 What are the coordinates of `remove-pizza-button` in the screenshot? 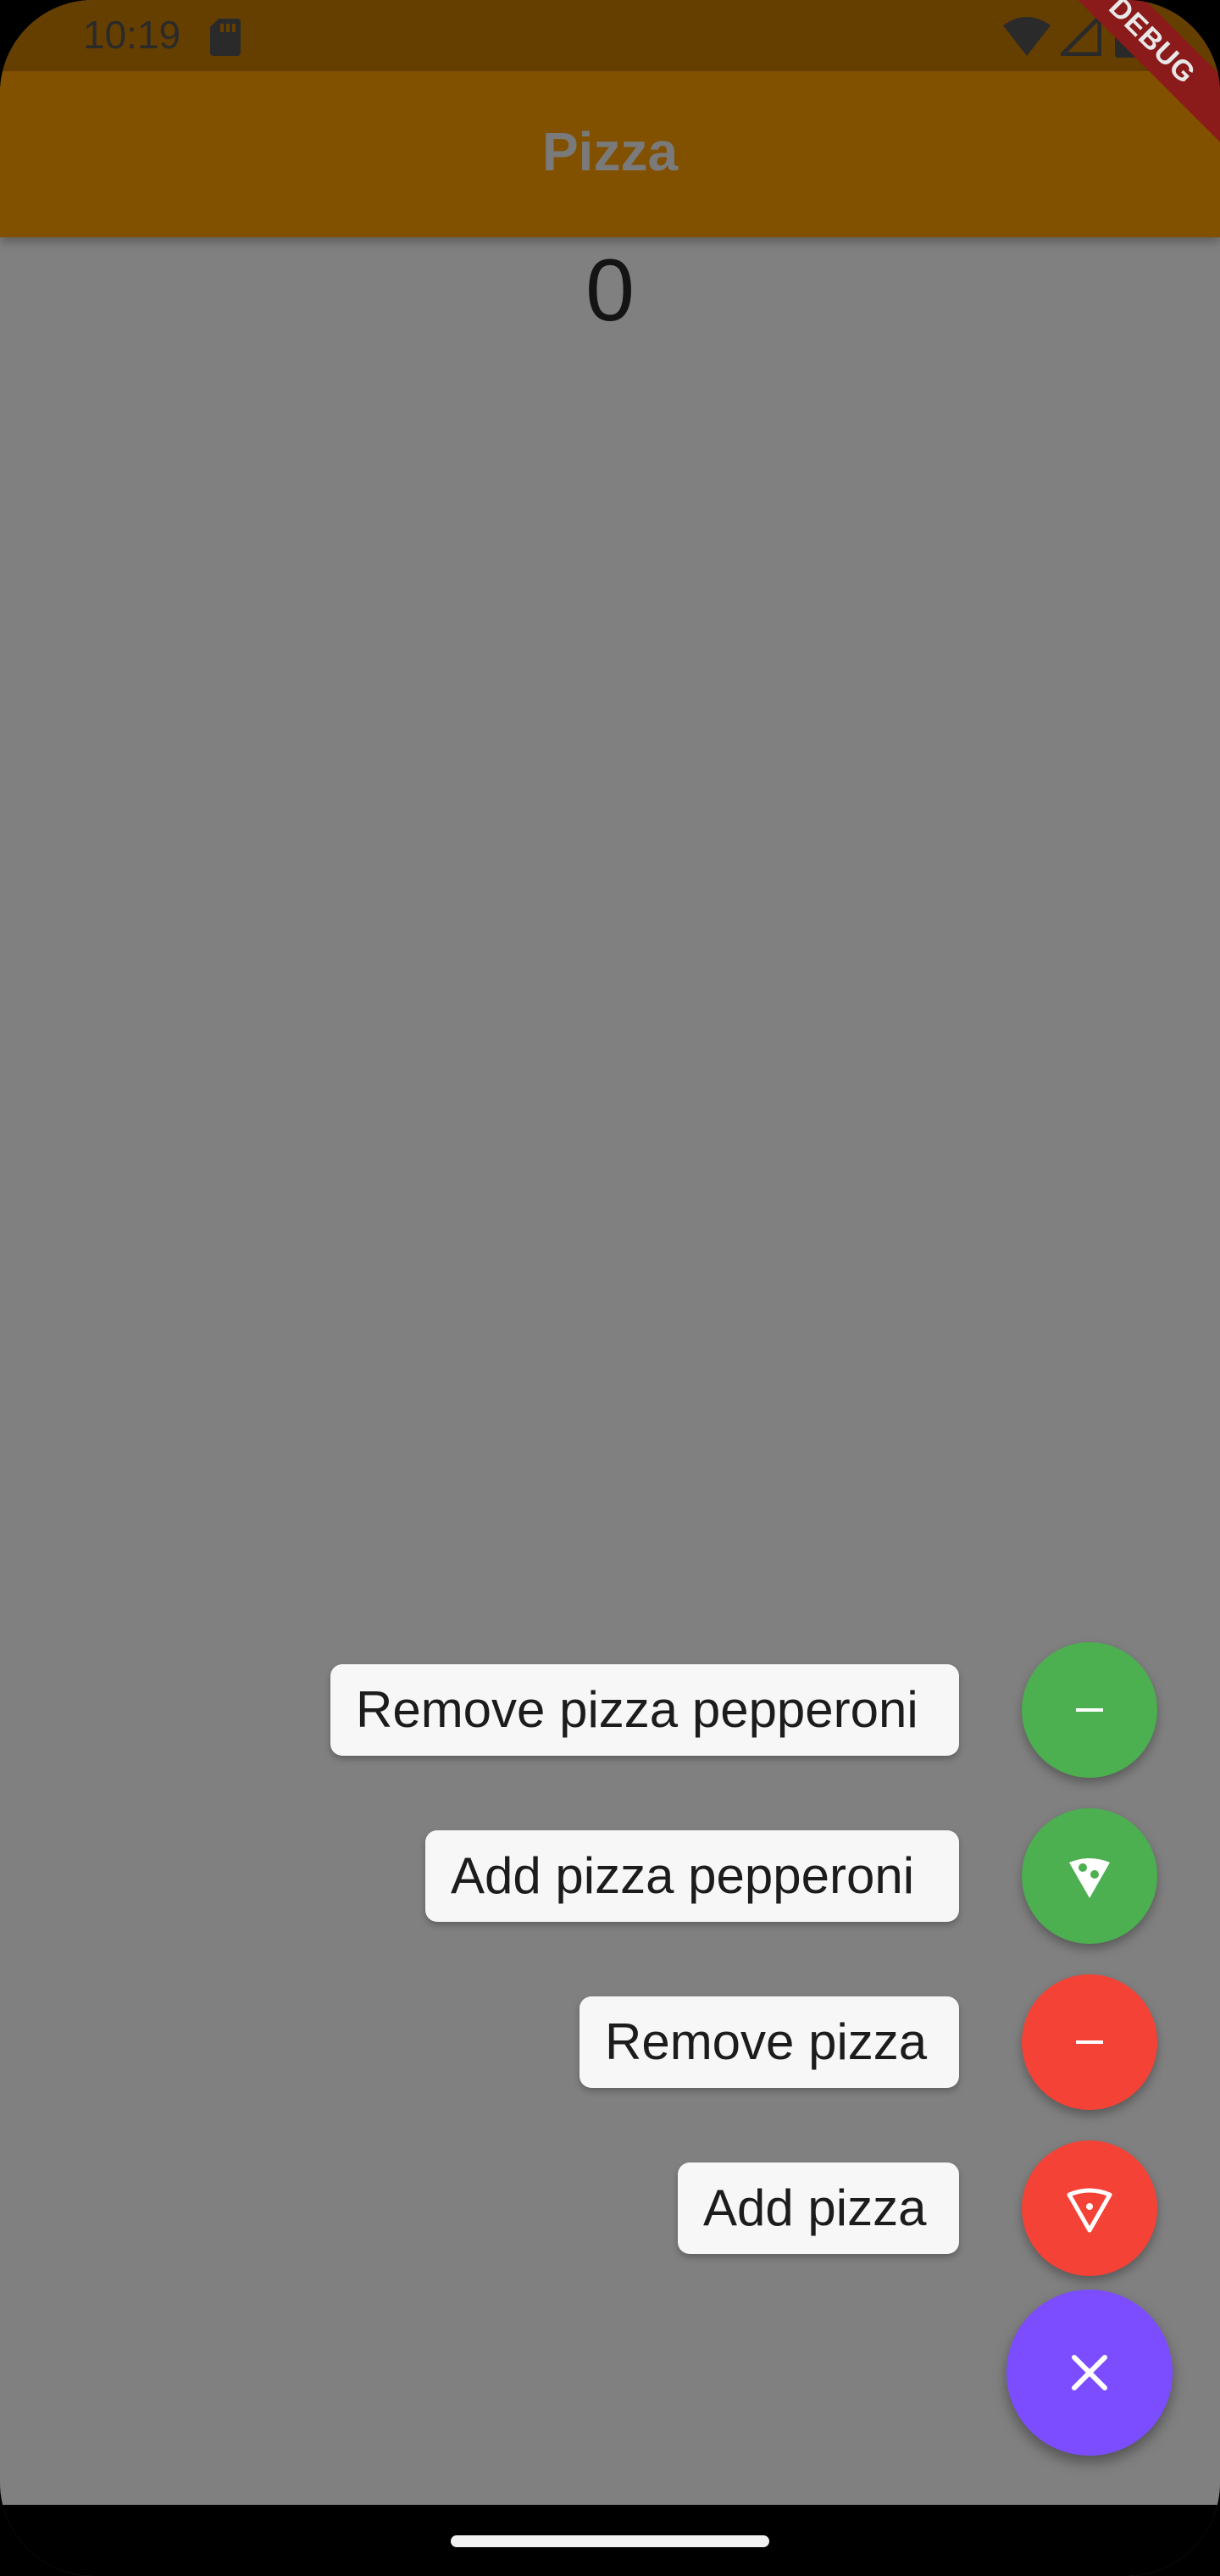 It's located at (1089, 2042).